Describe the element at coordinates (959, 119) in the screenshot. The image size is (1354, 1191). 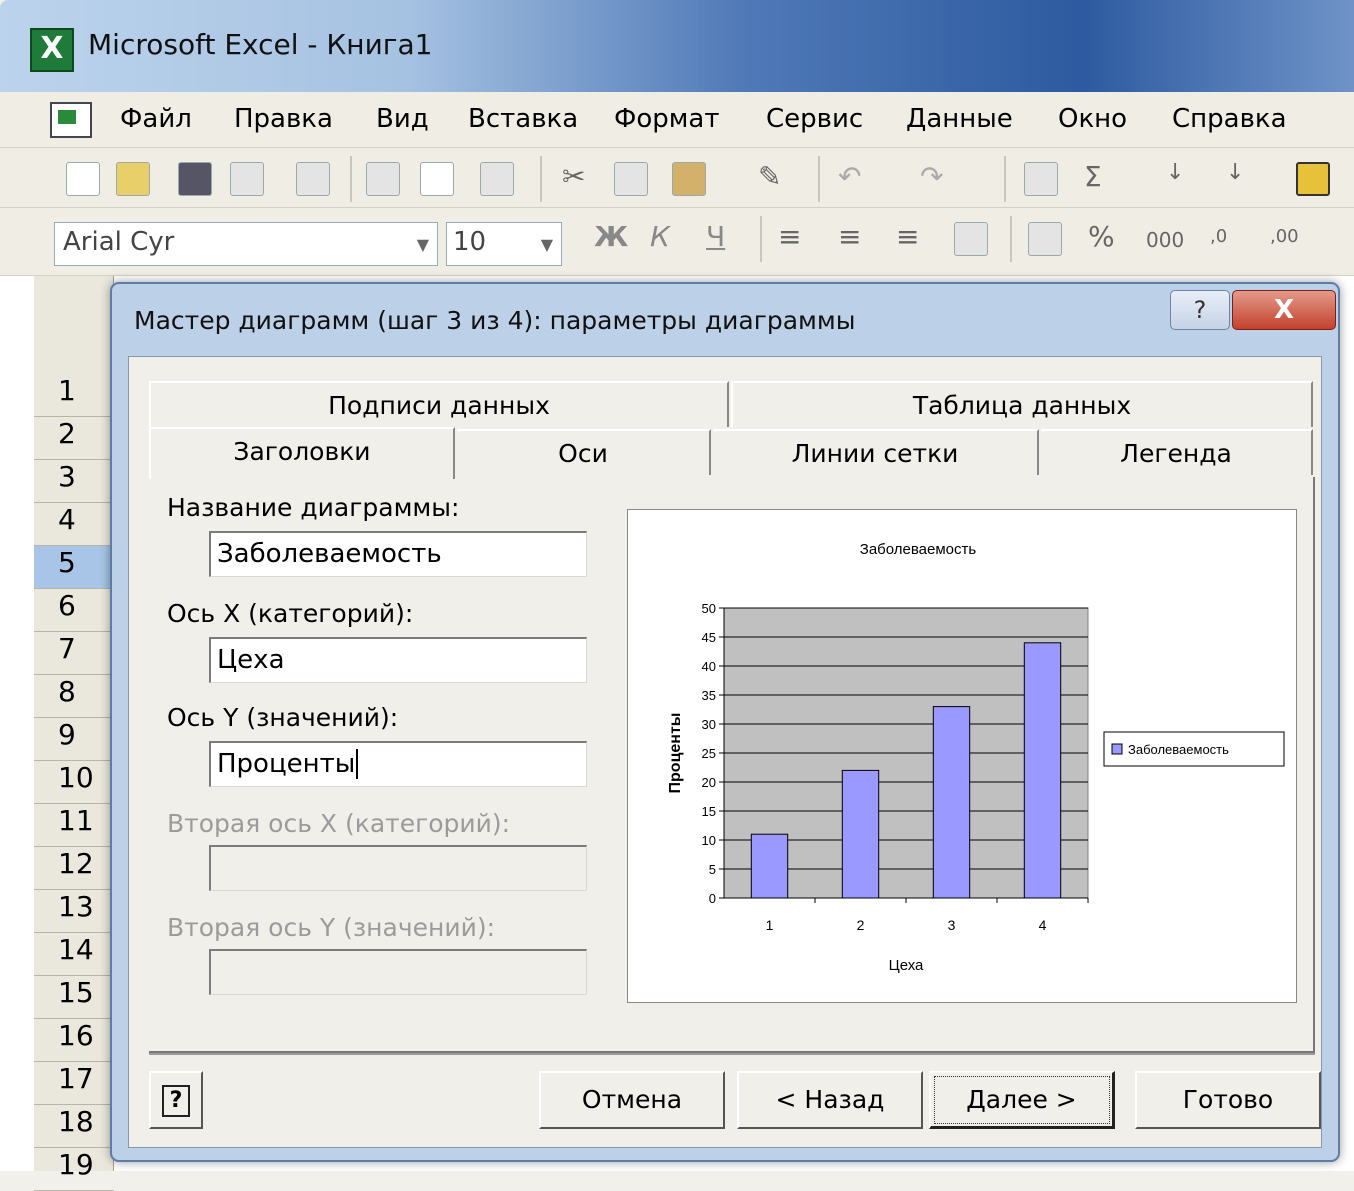
I see `menu-data: Данные` at that location.